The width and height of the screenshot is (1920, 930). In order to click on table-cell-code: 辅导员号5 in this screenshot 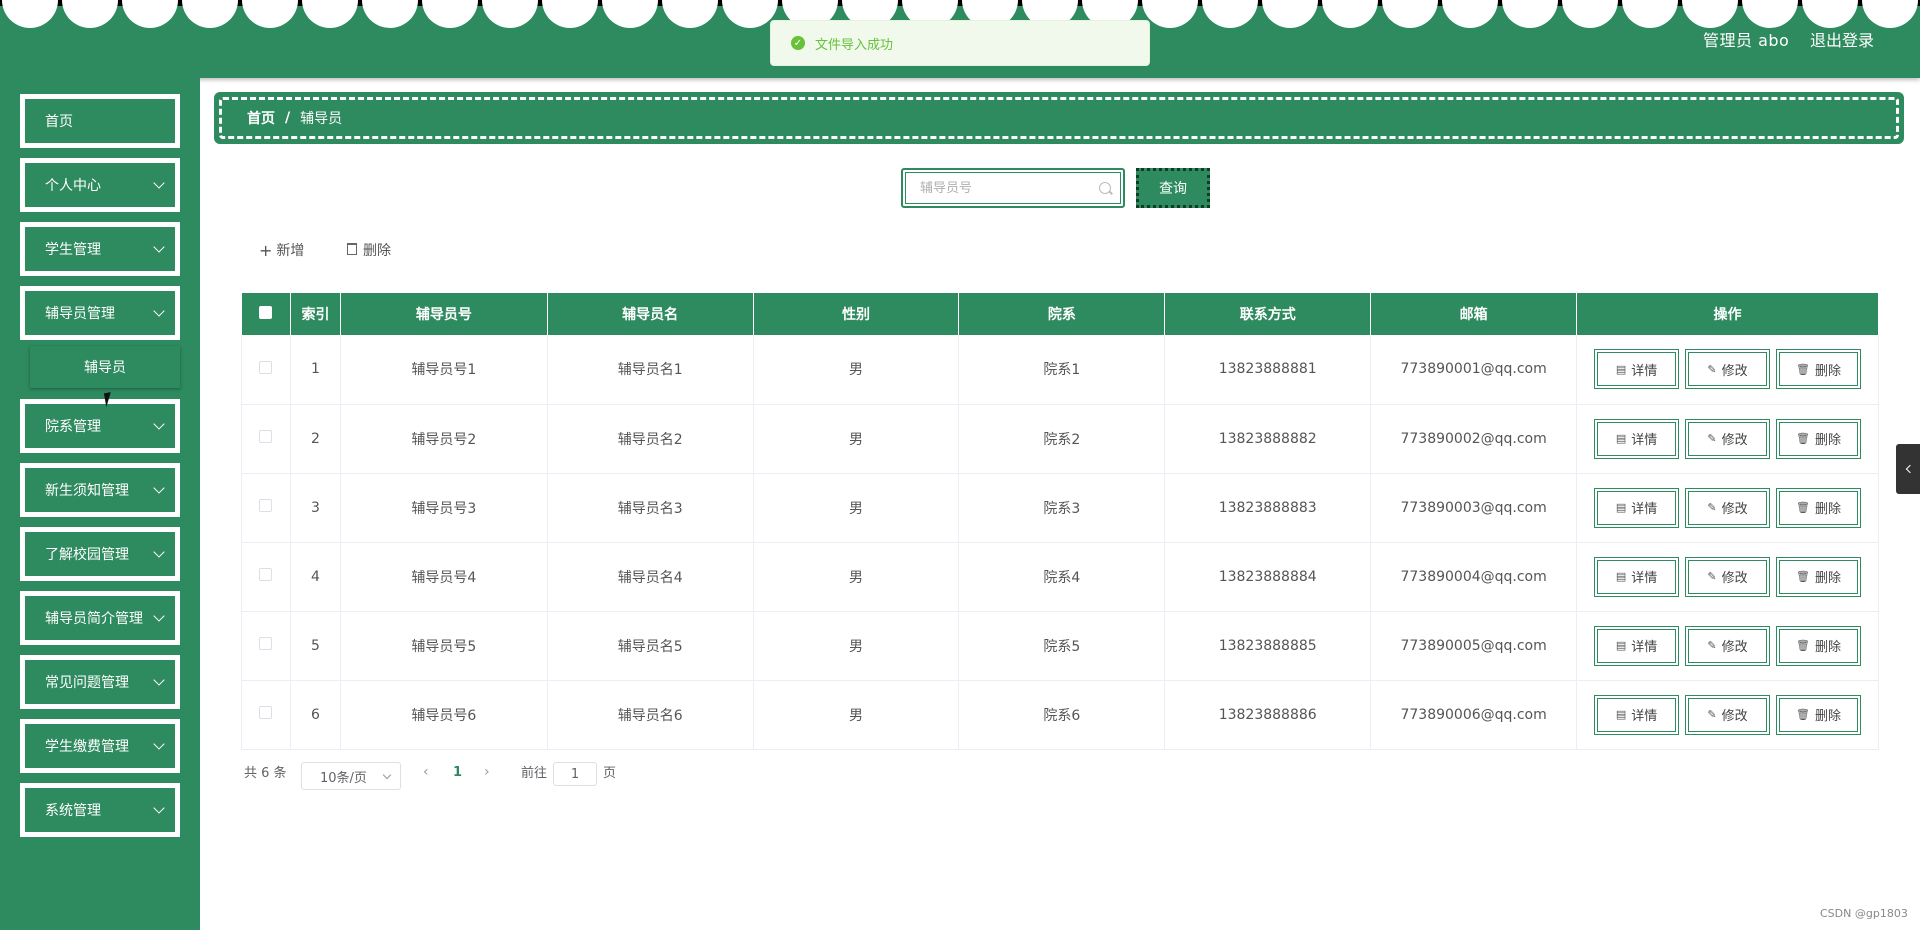, I will do `click(444, 646)`.